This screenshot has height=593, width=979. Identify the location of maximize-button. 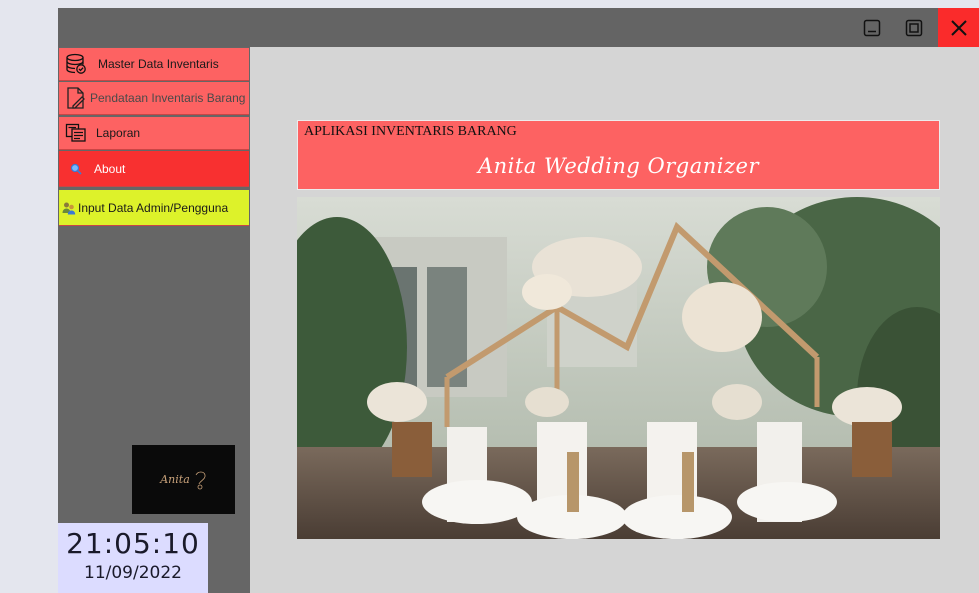
(913, 27).